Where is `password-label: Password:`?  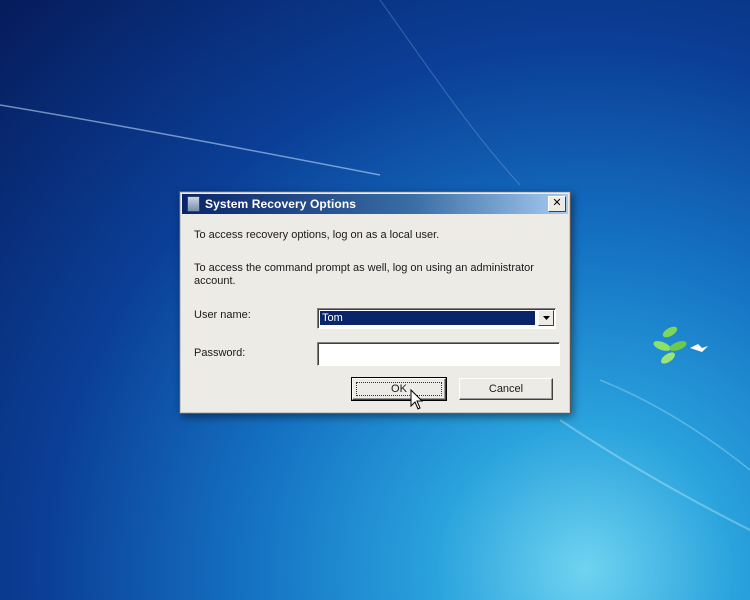 password-label: Password: is located at coordinates (220, 353).